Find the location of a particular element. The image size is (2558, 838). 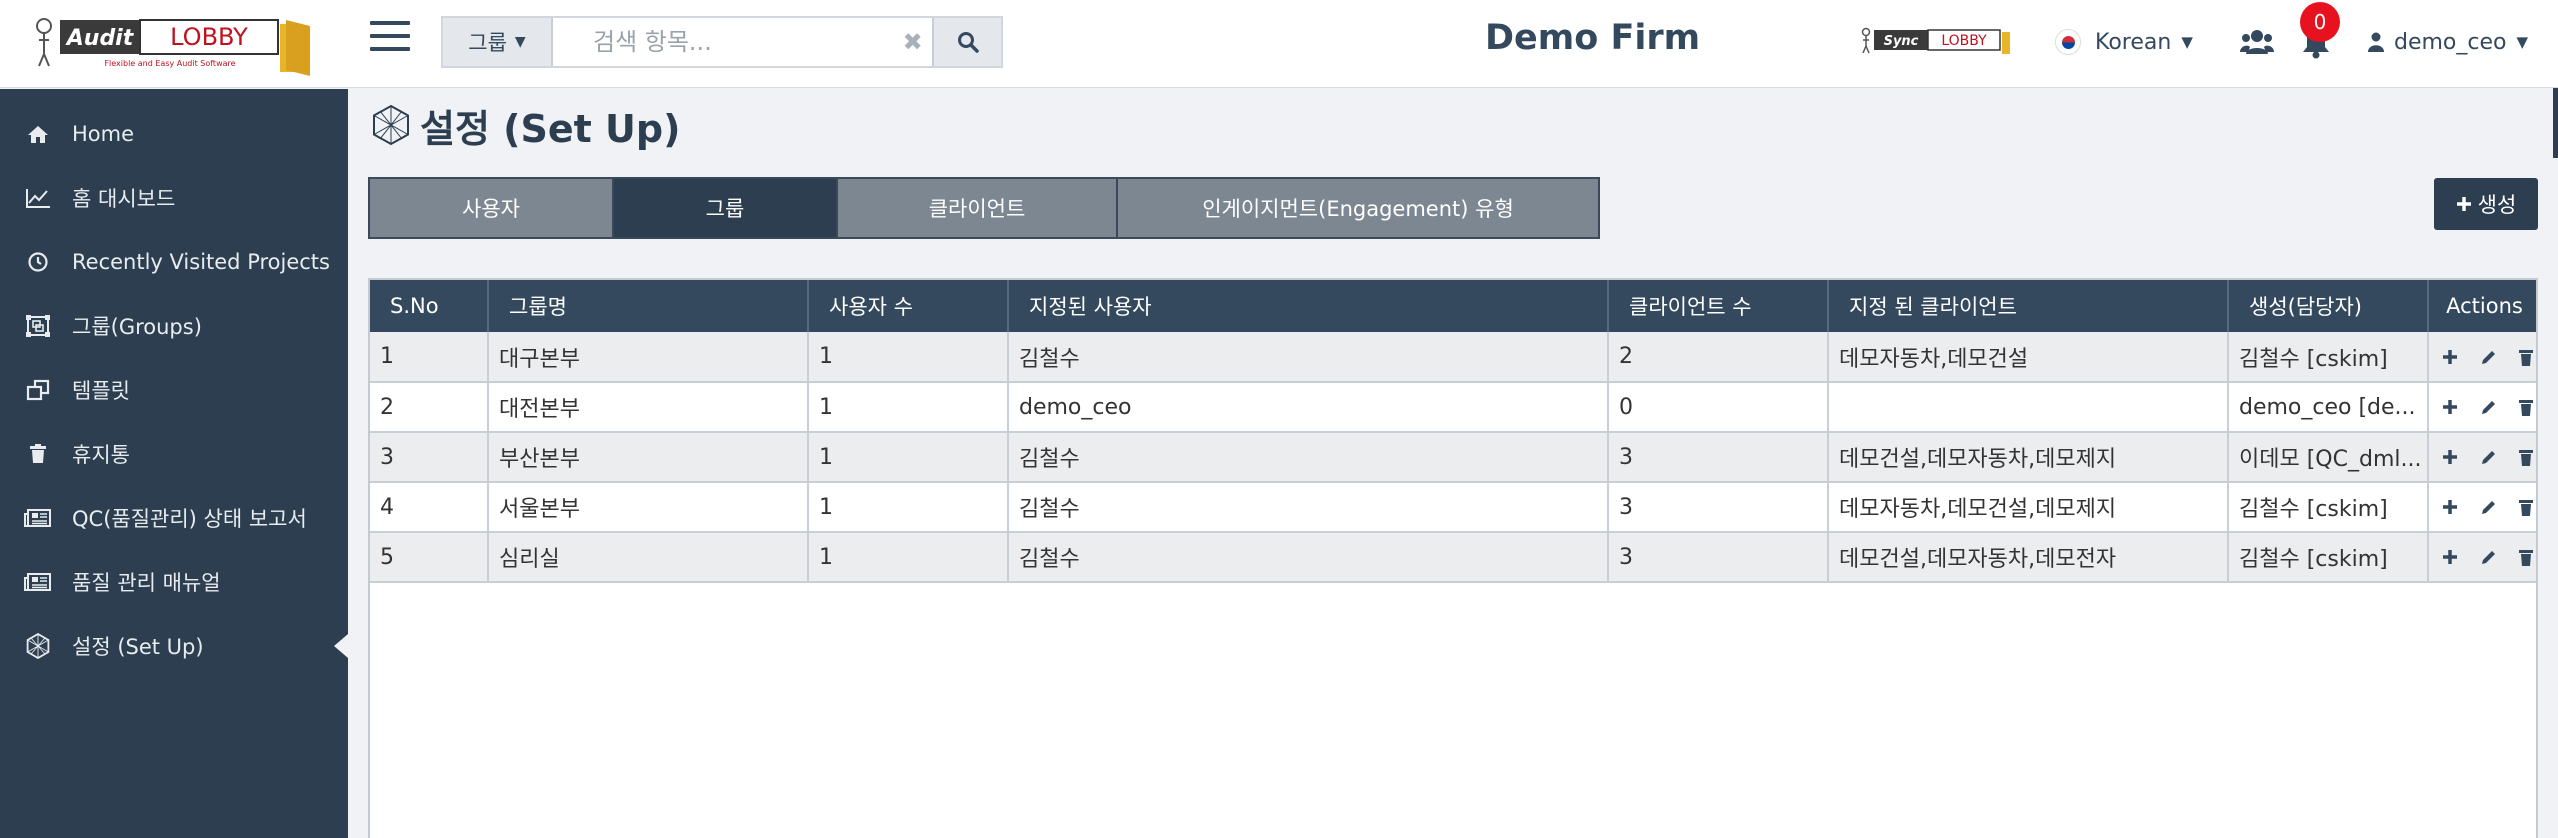

cell-client-count: 2 is located at coordinates (1718, 357).